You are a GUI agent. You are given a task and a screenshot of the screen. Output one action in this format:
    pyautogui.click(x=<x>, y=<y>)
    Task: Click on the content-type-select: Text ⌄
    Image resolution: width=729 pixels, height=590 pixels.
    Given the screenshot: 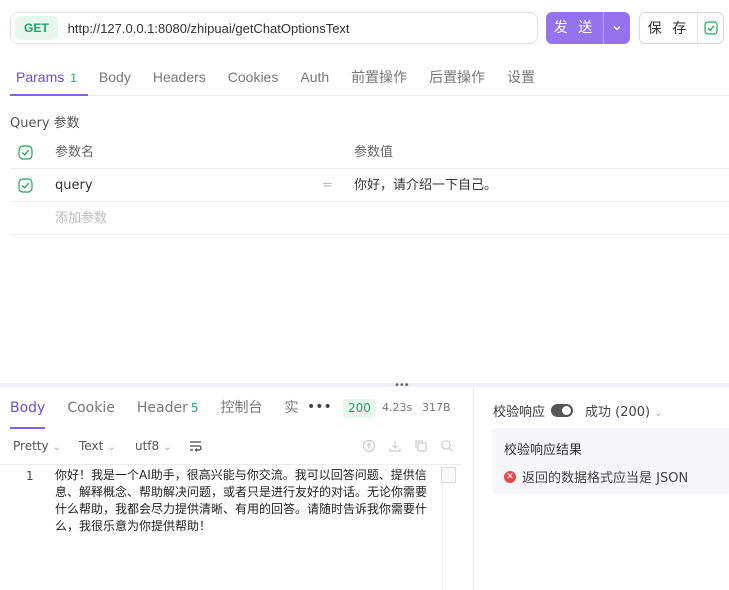 What is the action you would take?
    pyautogui.click(x=97, y=446)
    